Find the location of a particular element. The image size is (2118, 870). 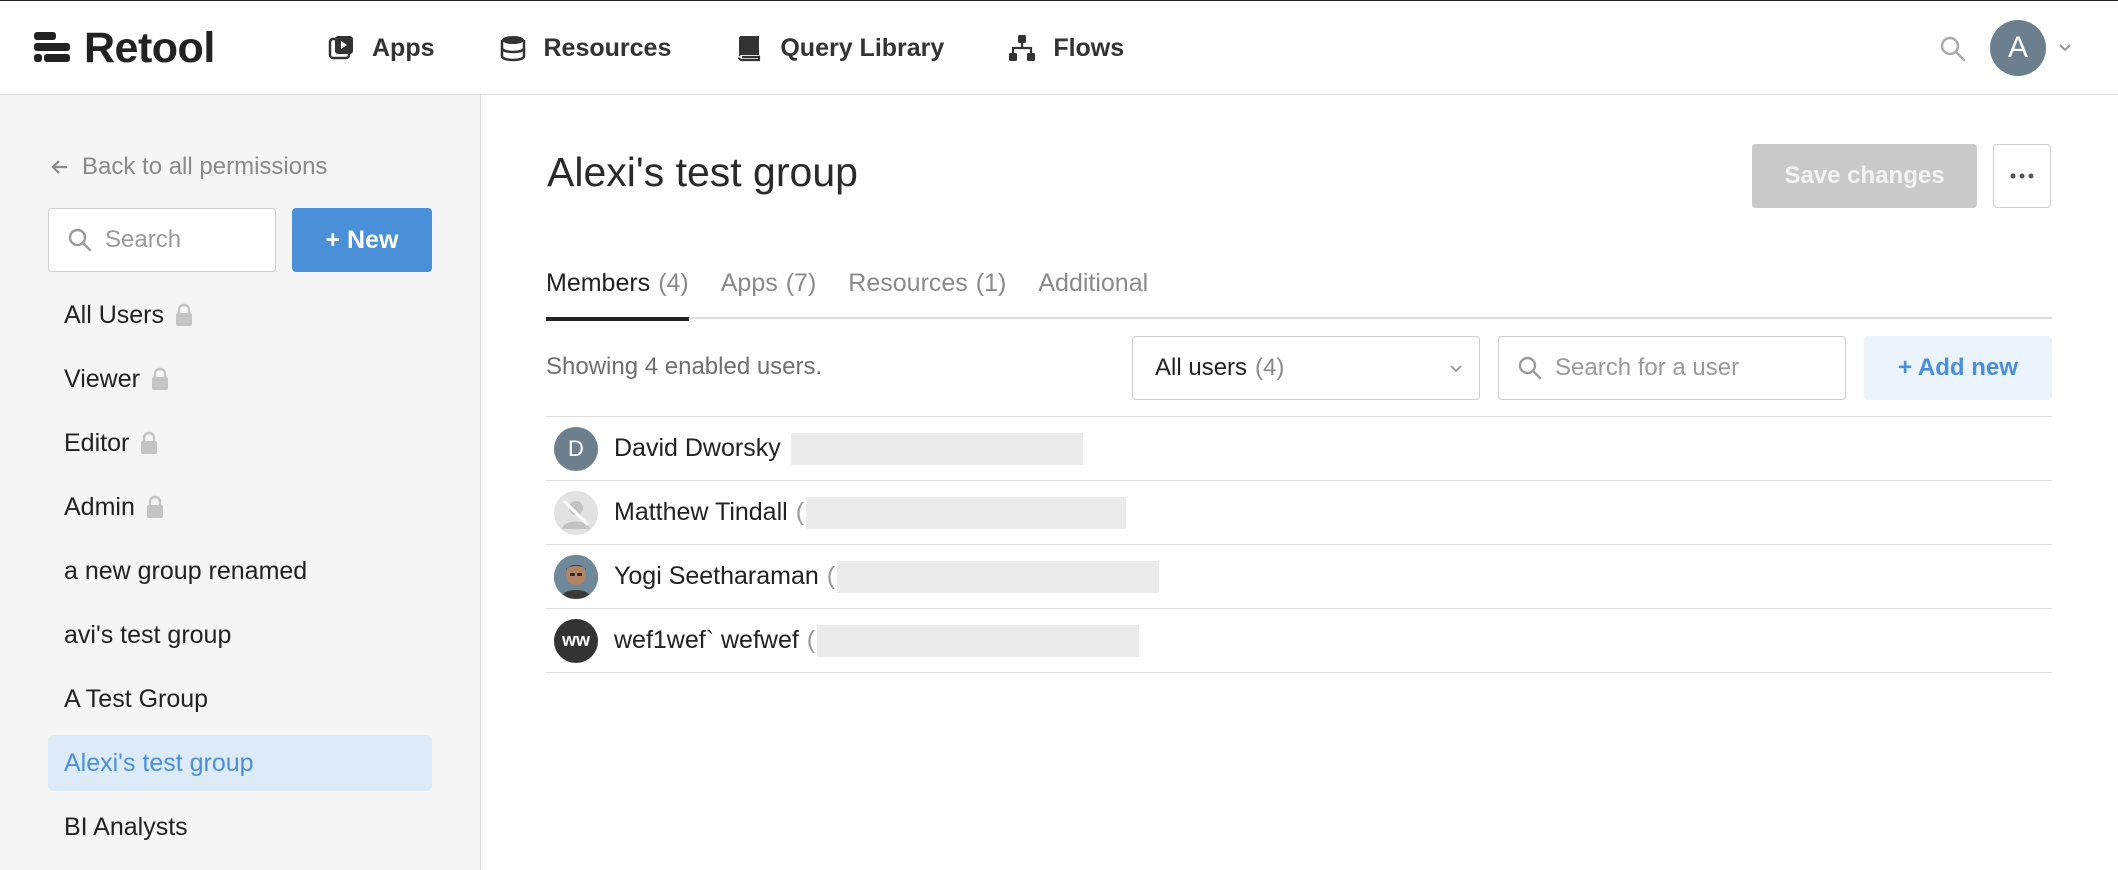

flows-icon is located at coordinates (1022, 48).